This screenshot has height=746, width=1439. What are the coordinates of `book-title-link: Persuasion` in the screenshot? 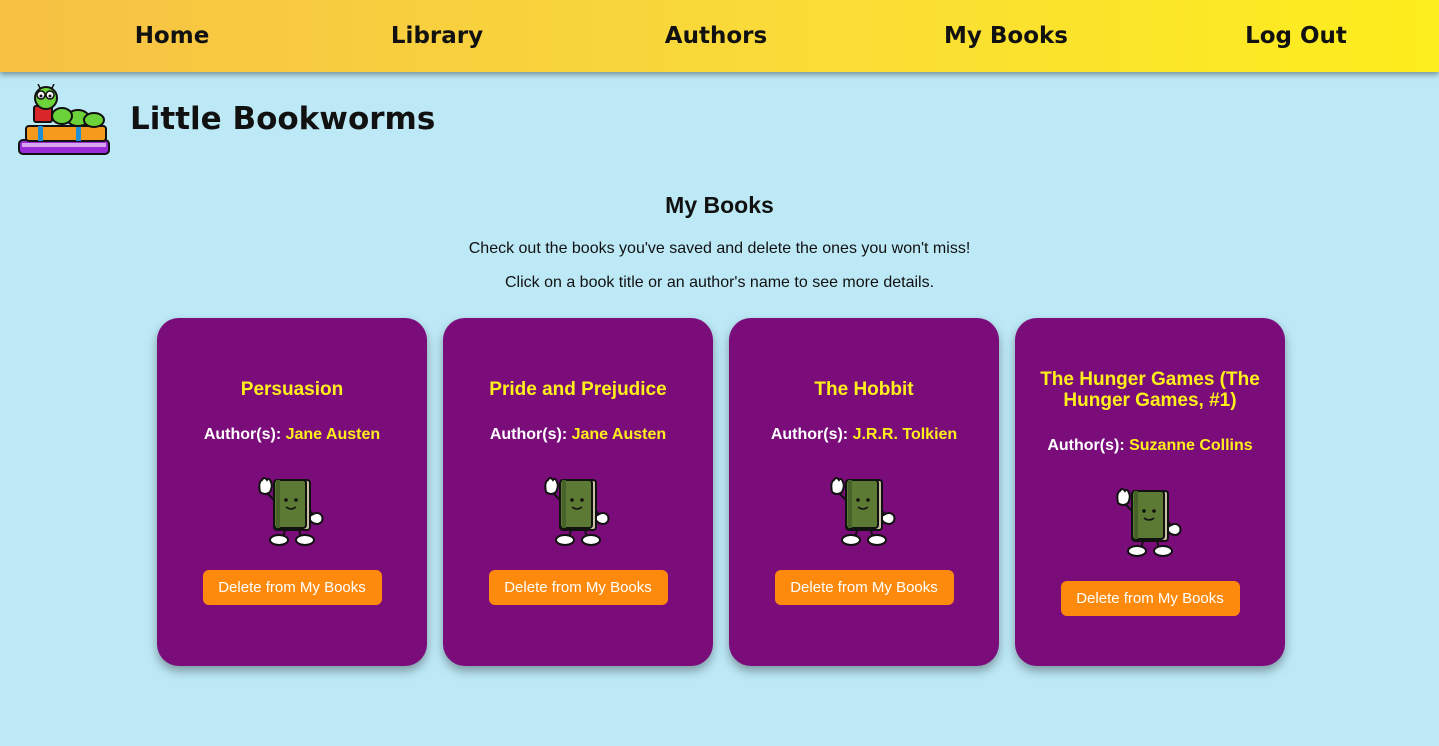 It's located at (292, 389).